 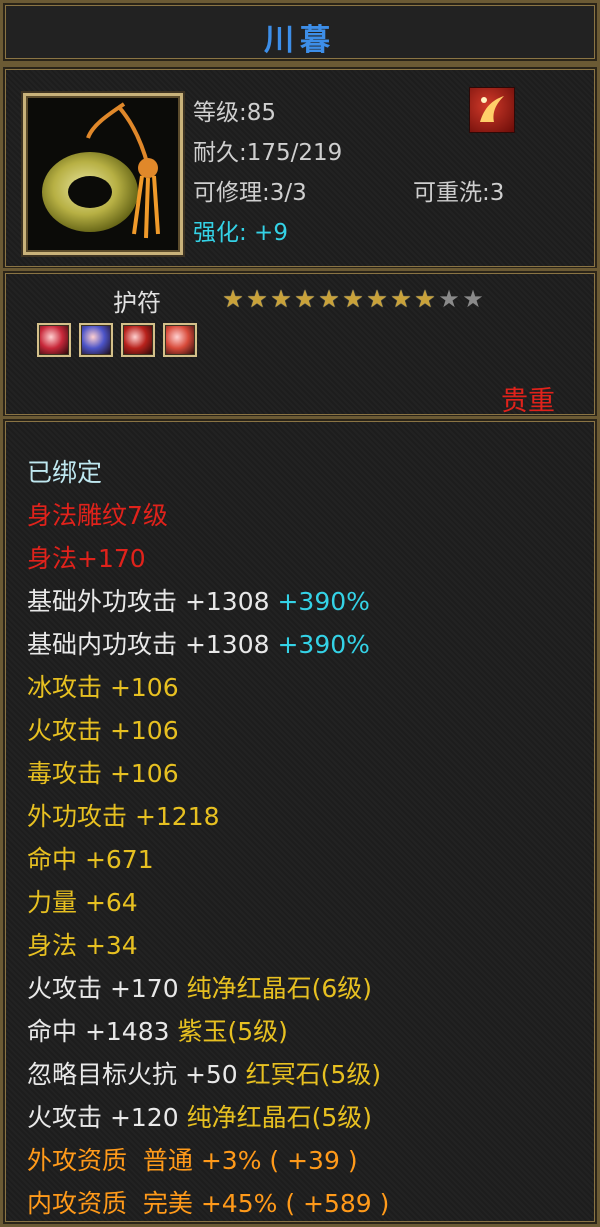 What do you see at coordinates (313, 1074) in the screenshot?
I see `attribute-text: 红冥石(5级)` at bounding box center [313, 1074].